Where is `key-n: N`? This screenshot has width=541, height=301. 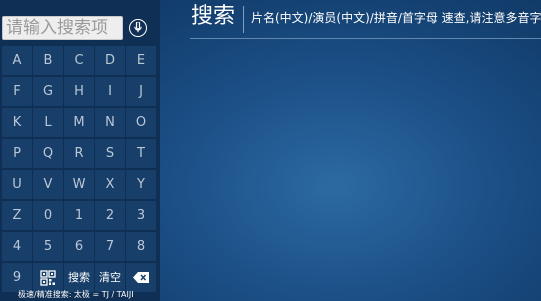 key-n: N is located at coordinates (110, 122).